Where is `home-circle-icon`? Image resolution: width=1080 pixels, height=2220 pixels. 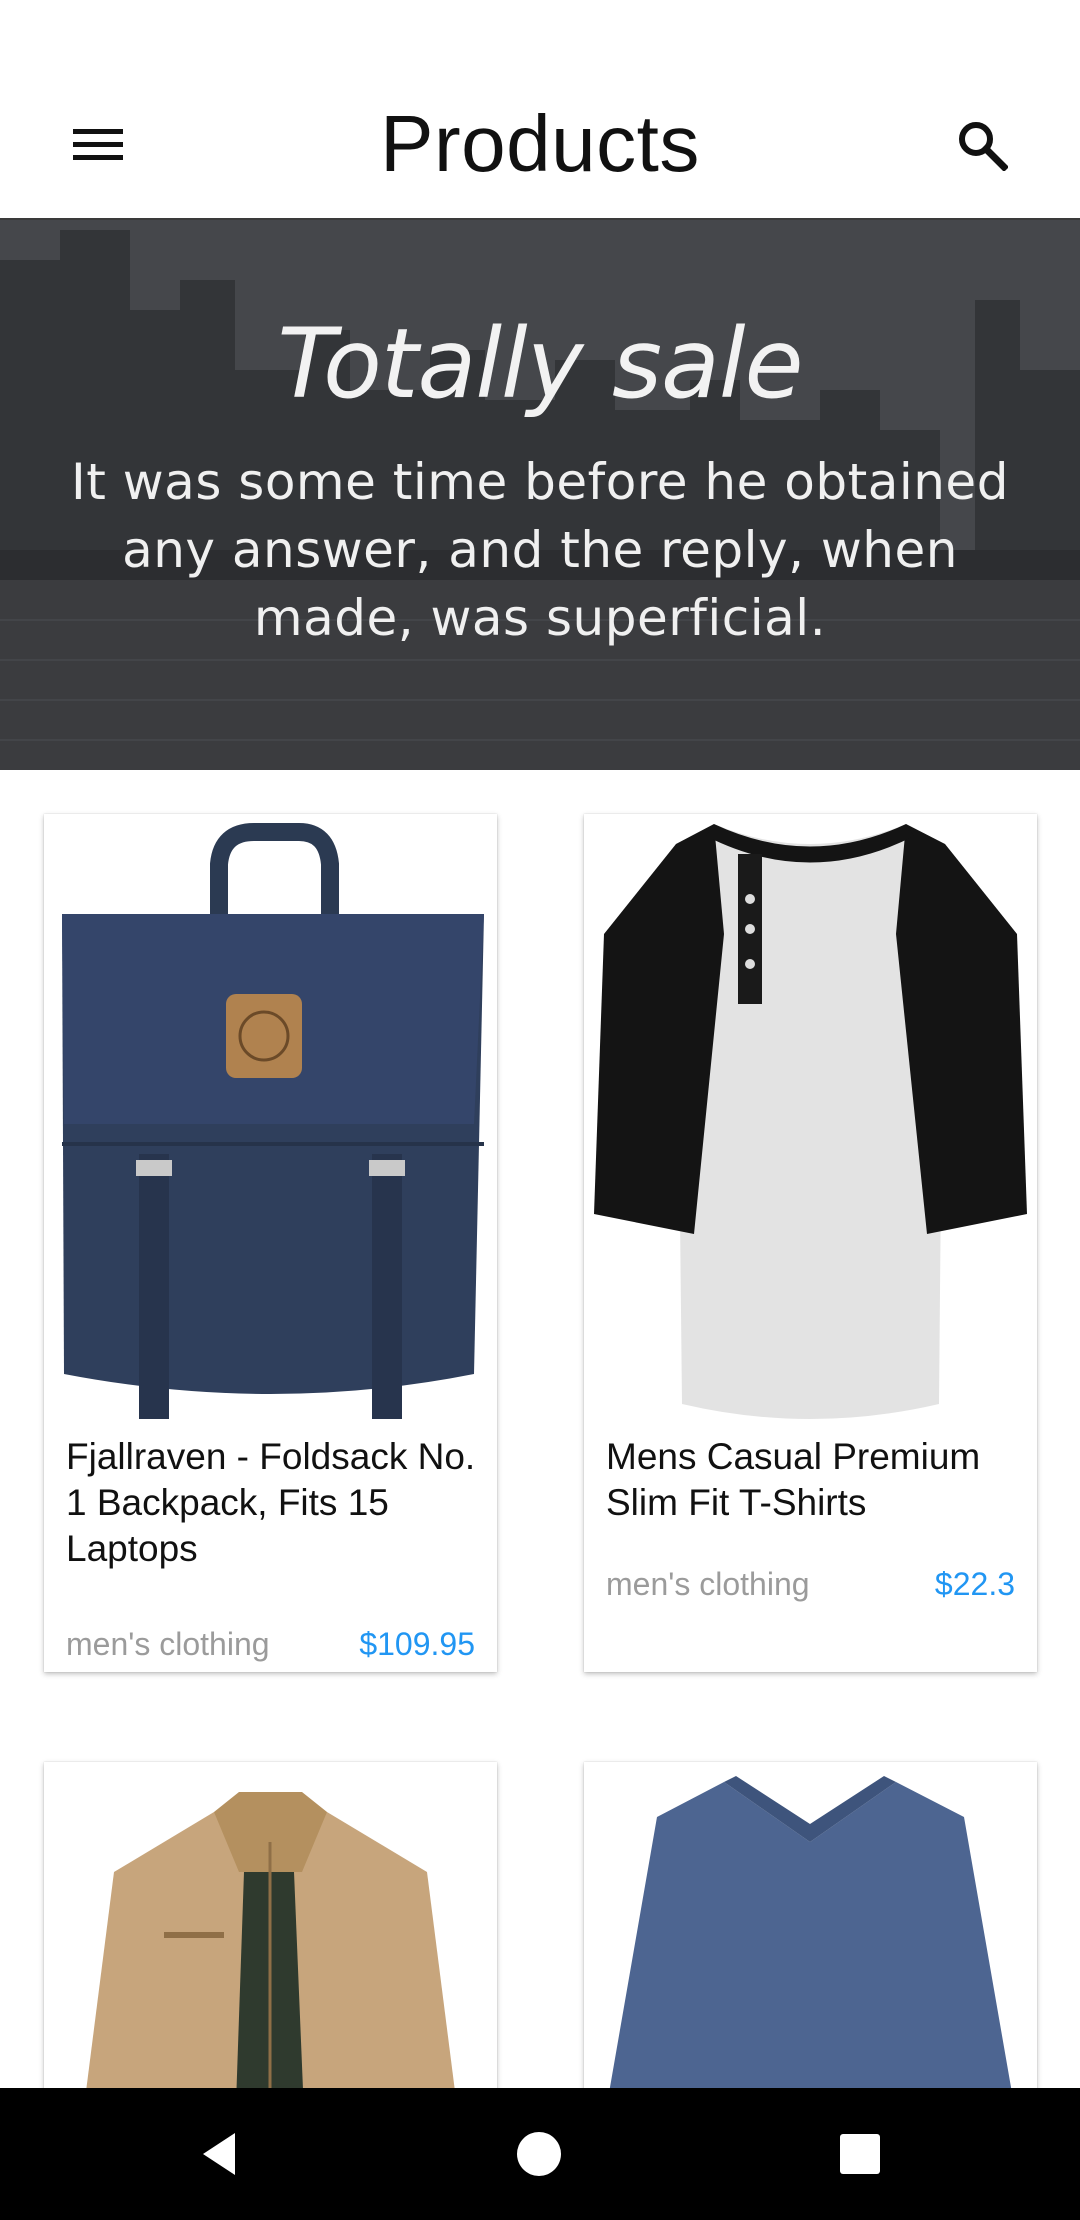
home-circle-icon is located at coordinates (539, 2154).